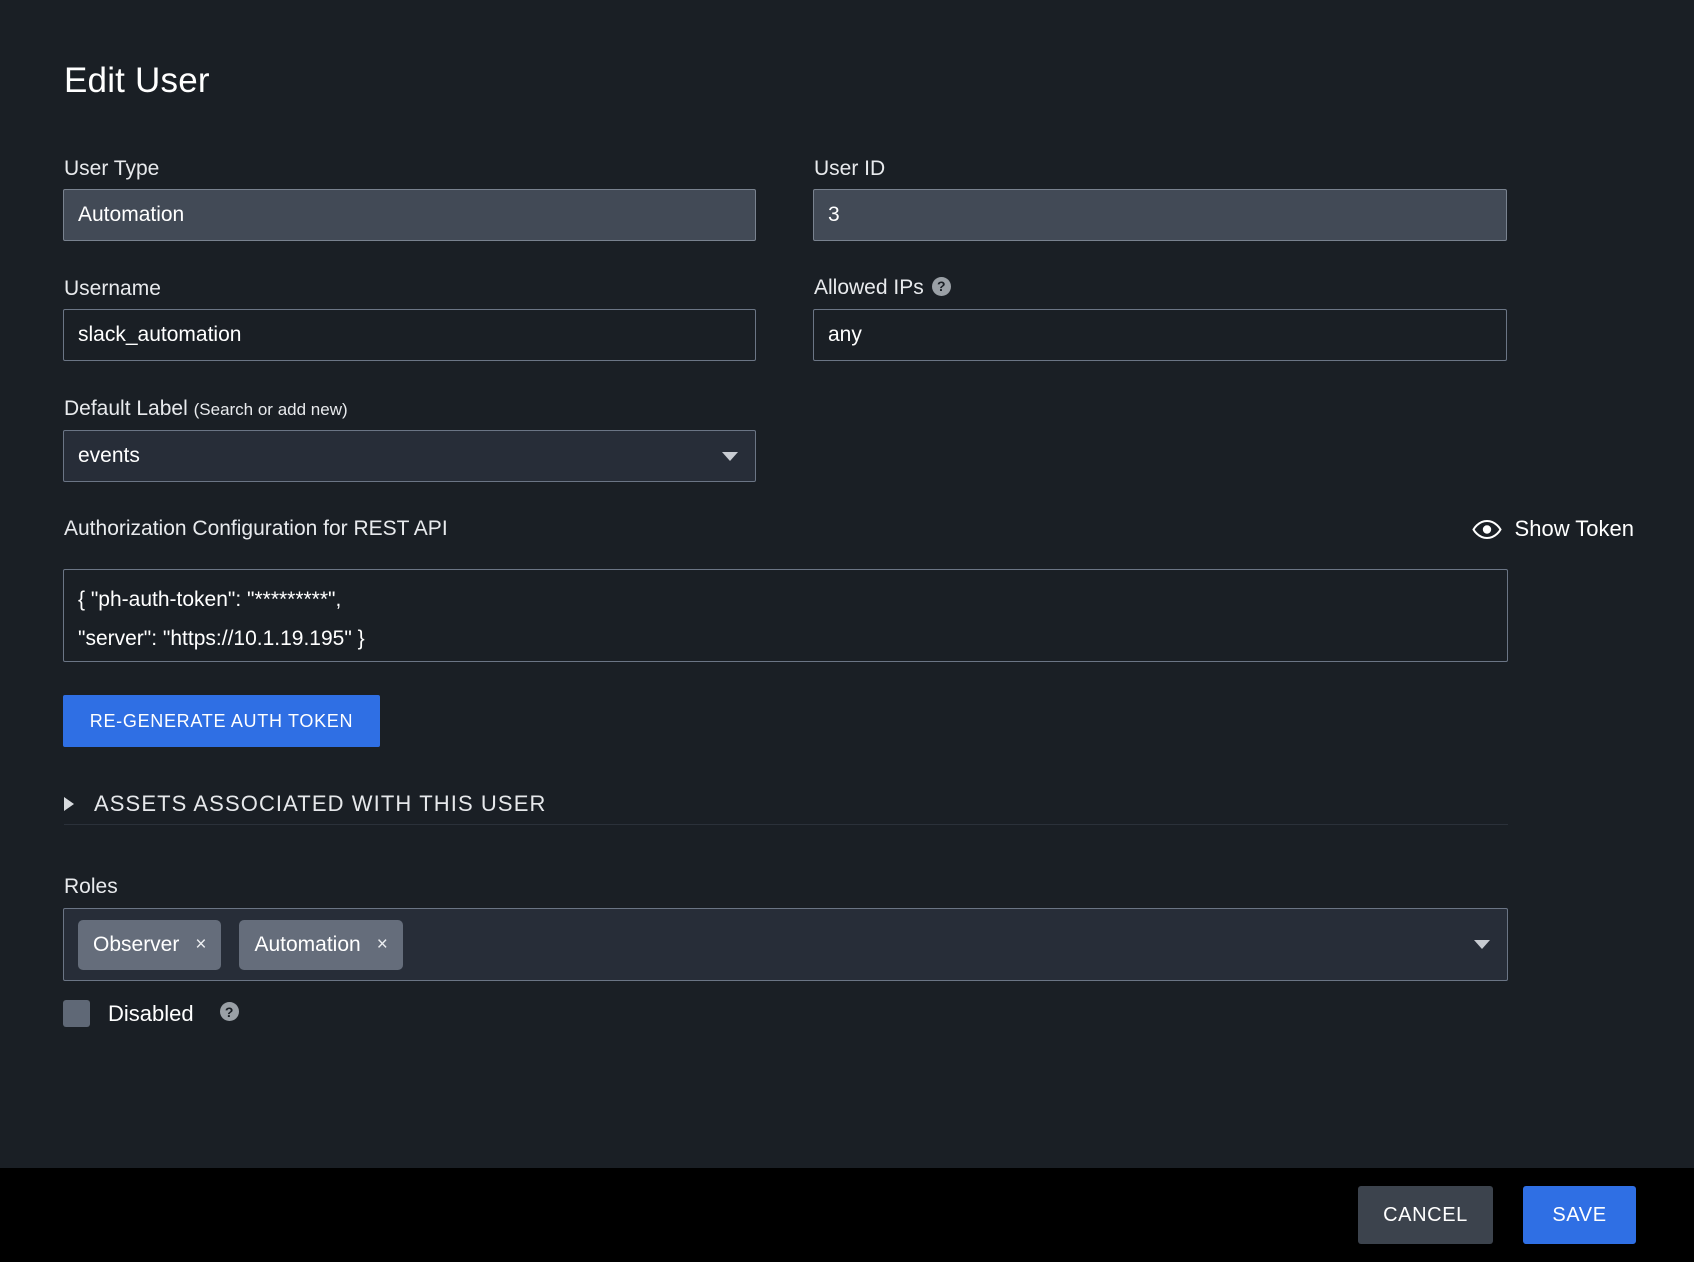 This screenshot has height=1262, width=1694. I want to click on token-line-1: { "ph-auth-token": "*********",, so click(210, 599).